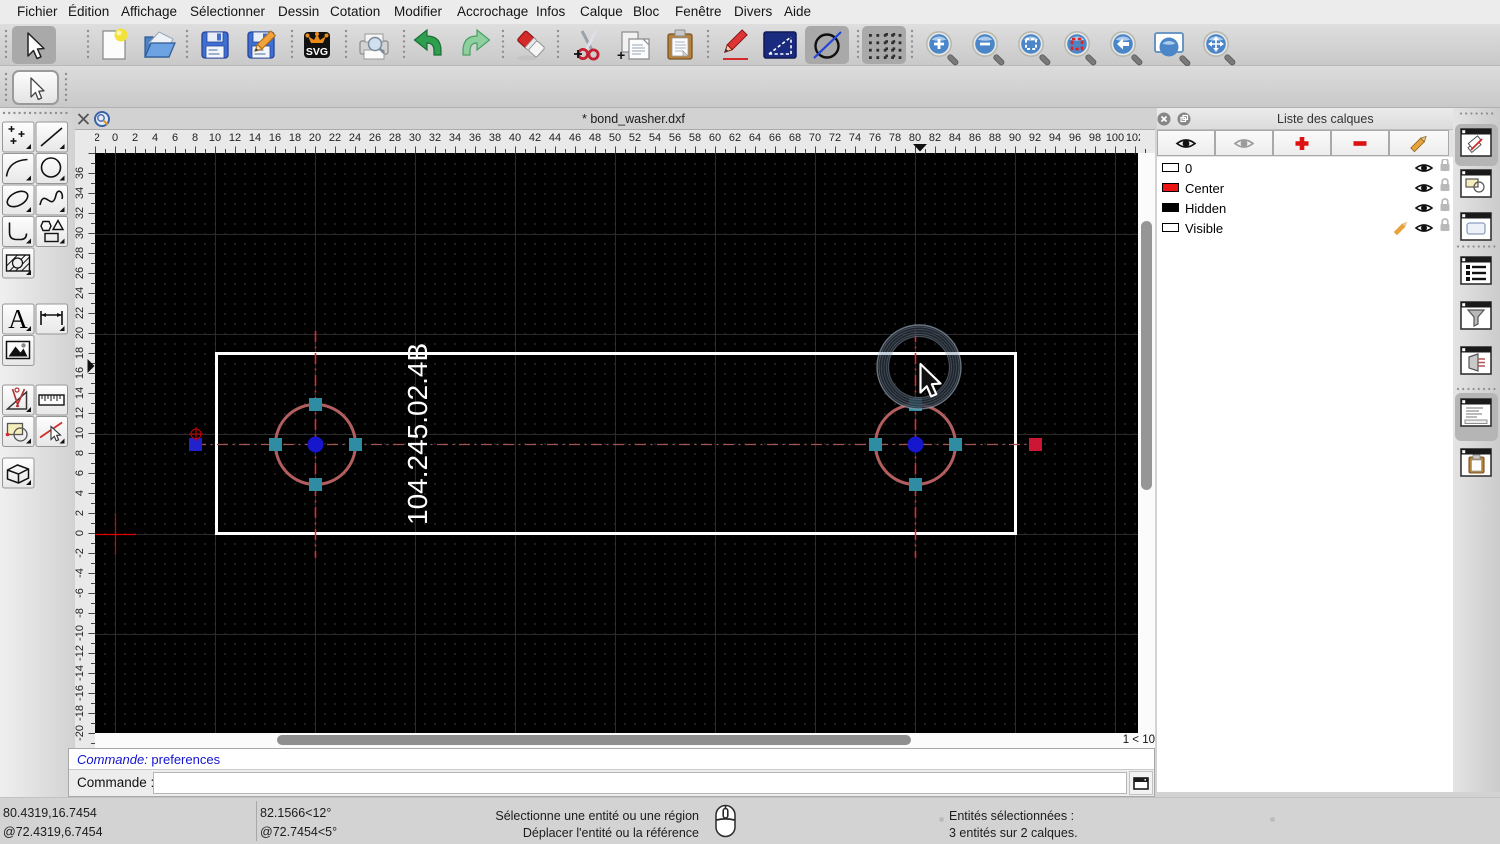 This screenshot has width=1500, height=844. What do you see at coordinates (317, 52) in the screenshot?
I see `svg-text: SVG` at bounding box center [317, 52].